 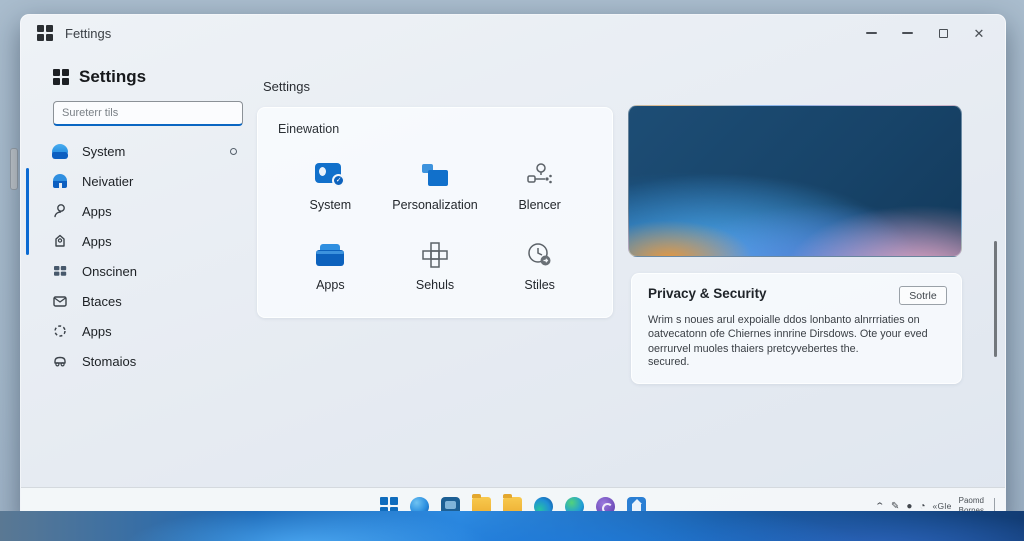 What do you see at coordinates (540, 255) in the screenshot?
I see `clock-badge-icon` at bounding box center [540, 255].